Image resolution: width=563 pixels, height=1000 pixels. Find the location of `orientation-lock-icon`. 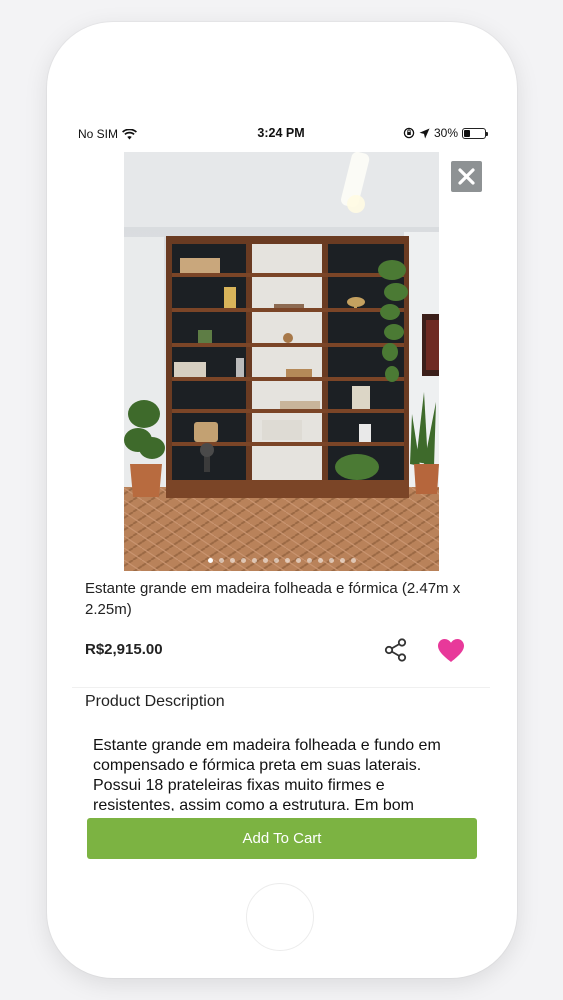

orientation-lock-icon is located at coordinates (409, 133).